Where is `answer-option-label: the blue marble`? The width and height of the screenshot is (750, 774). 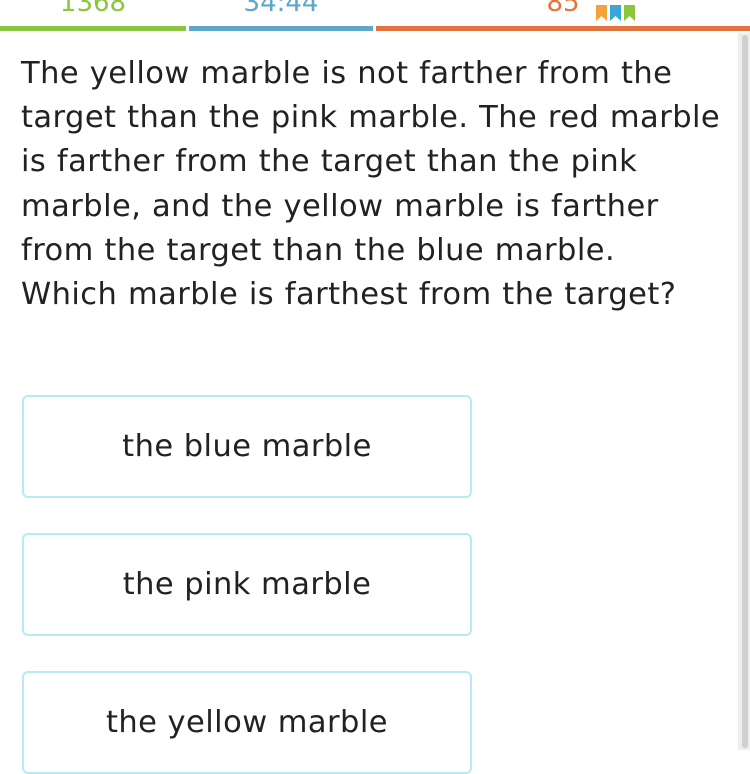
answer-option-label: the blue marble is located at coordinates (247, 446).